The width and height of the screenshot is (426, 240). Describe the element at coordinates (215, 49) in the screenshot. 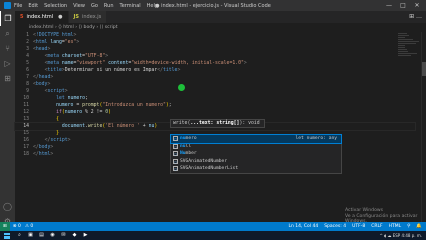

I see `code-line: 3 <head>` at that location.